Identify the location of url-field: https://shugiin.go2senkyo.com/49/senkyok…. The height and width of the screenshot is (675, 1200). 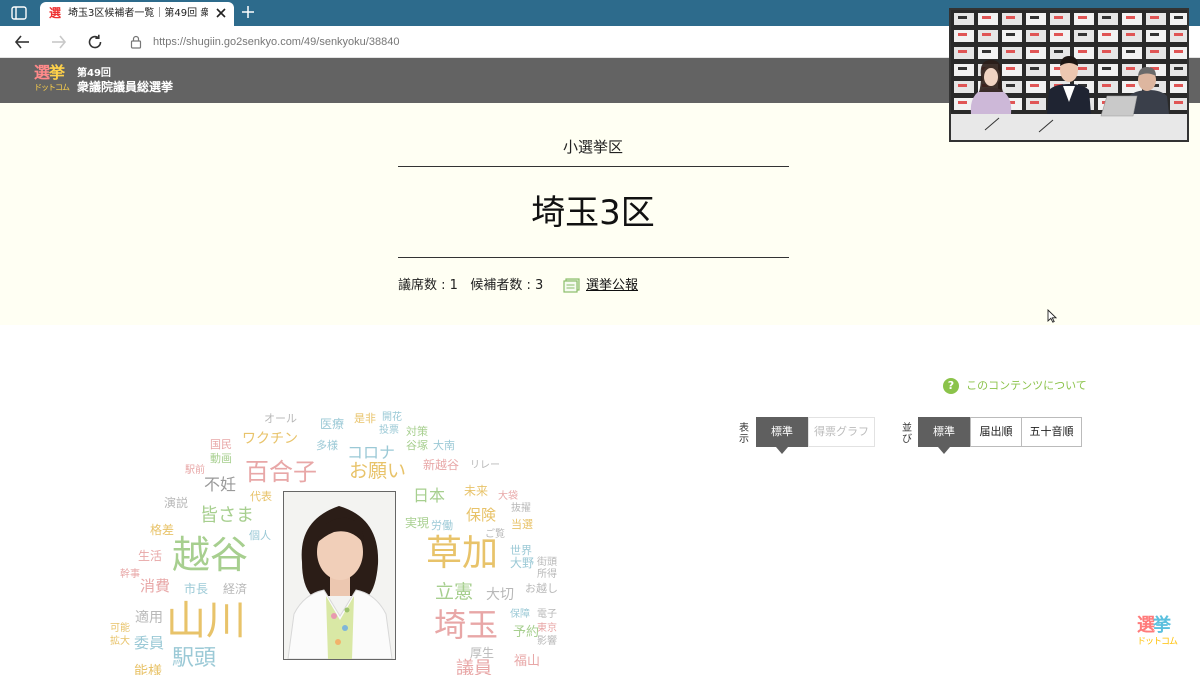
(343, 42).